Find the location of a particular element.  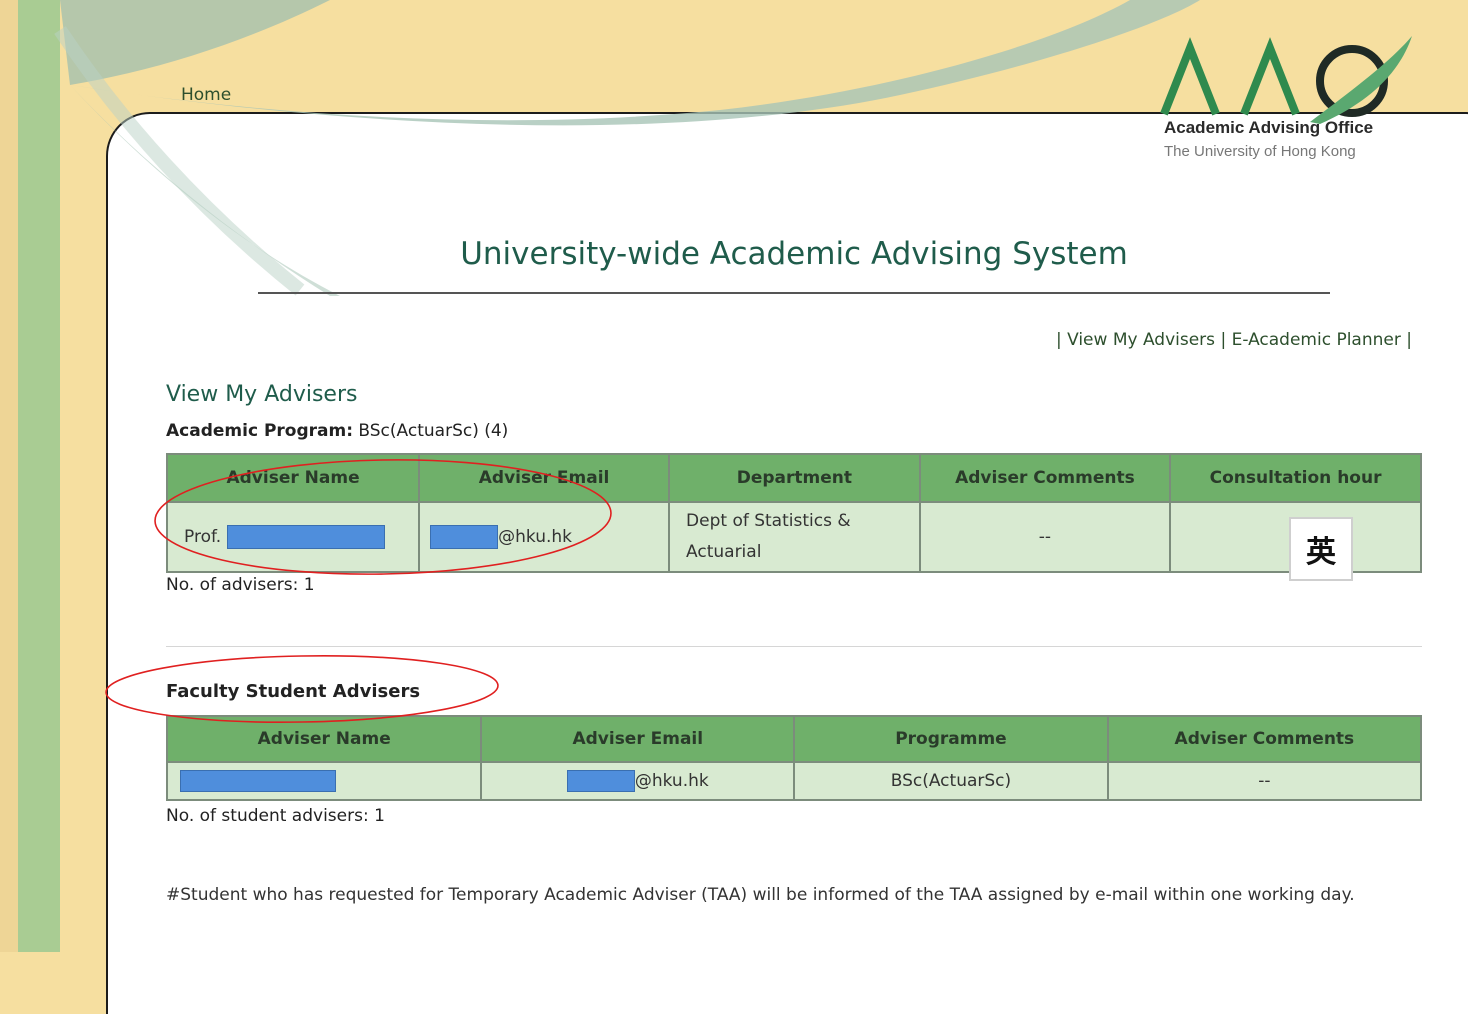

student-adviser-count: No. of student advisers: 1 is located at coordinates (275, 816).